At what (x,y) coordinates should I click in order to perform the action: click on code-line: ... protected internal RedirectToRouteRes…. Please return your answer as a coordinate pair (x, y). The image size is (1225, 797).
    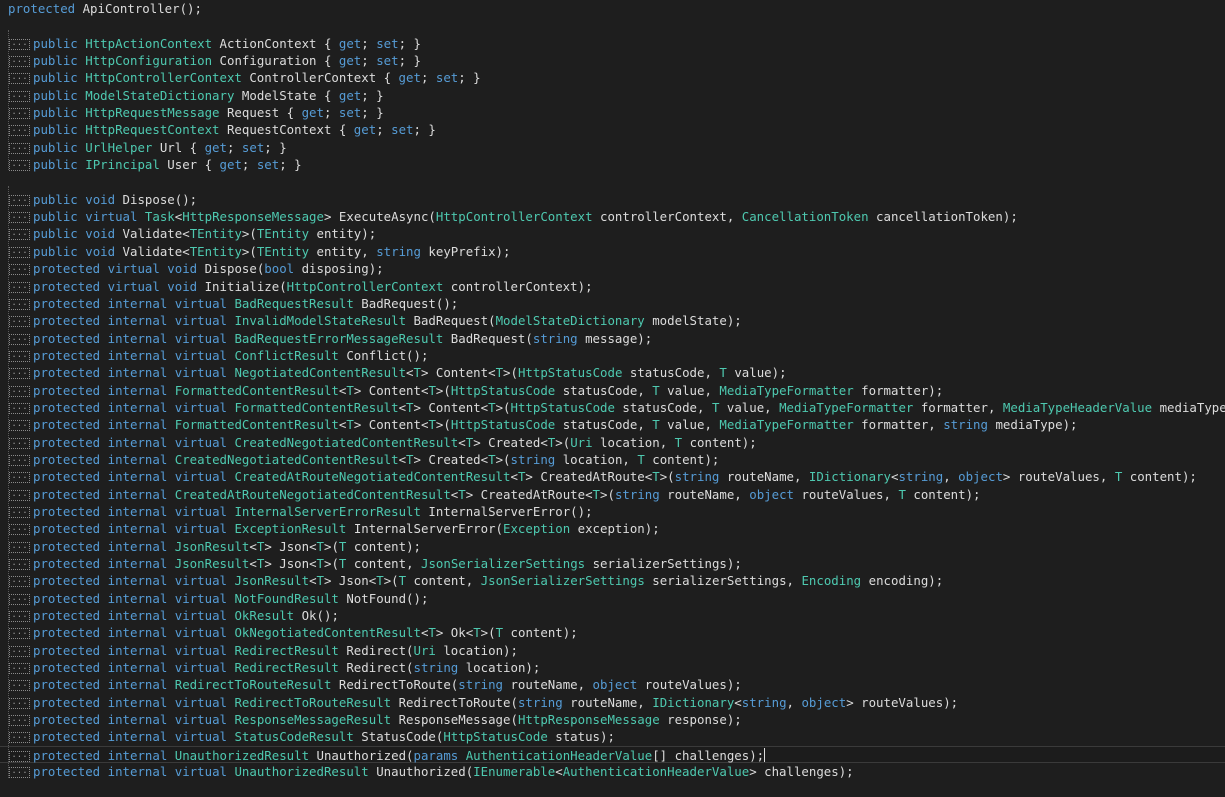
    Looking at the image, I should click on (612, 684).